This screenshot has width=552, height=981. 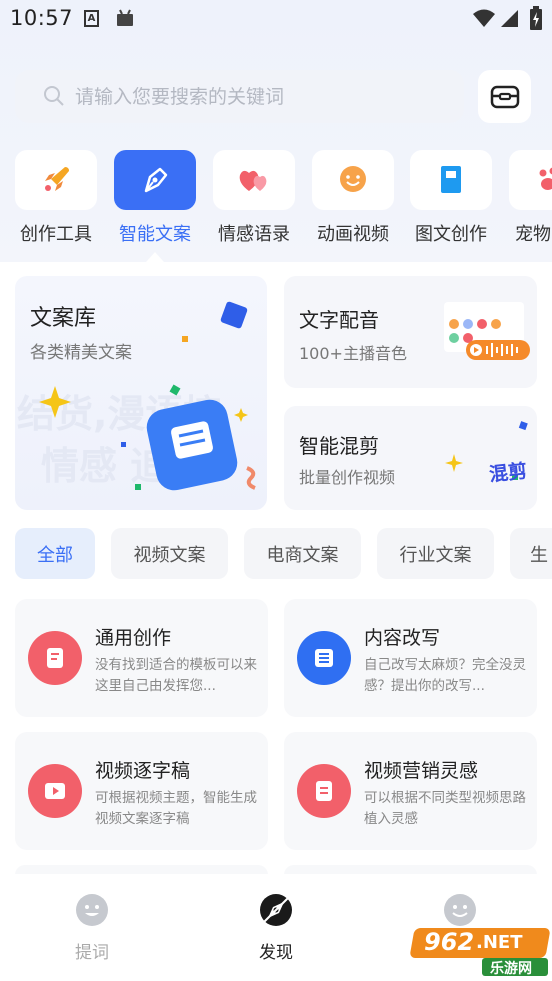 I want to click on template-title: 视频营销灵感, so click(x=421, y=771).